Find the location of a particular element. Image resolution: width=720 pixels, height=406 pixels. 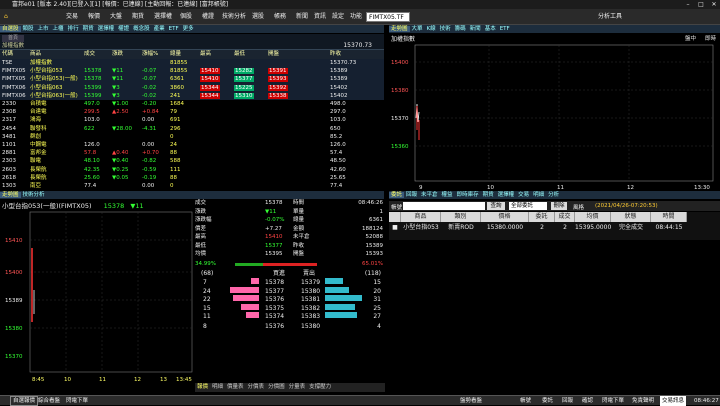

order-tab: 選擇權 is located at coordinates (506, 195).